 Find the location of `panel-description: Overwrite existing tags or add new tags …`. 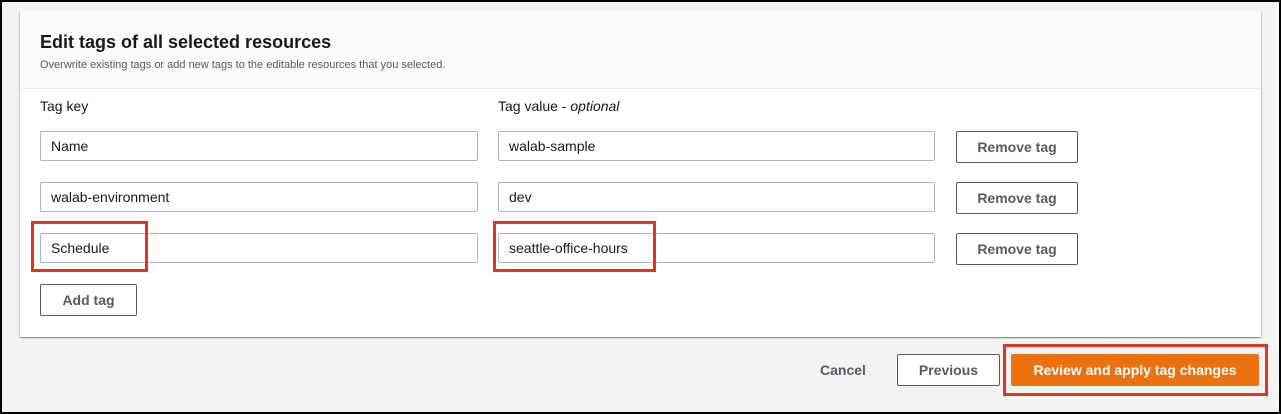

panel-description: Overwrite existing tags or add new tags … is located at coordinates (243, 65).